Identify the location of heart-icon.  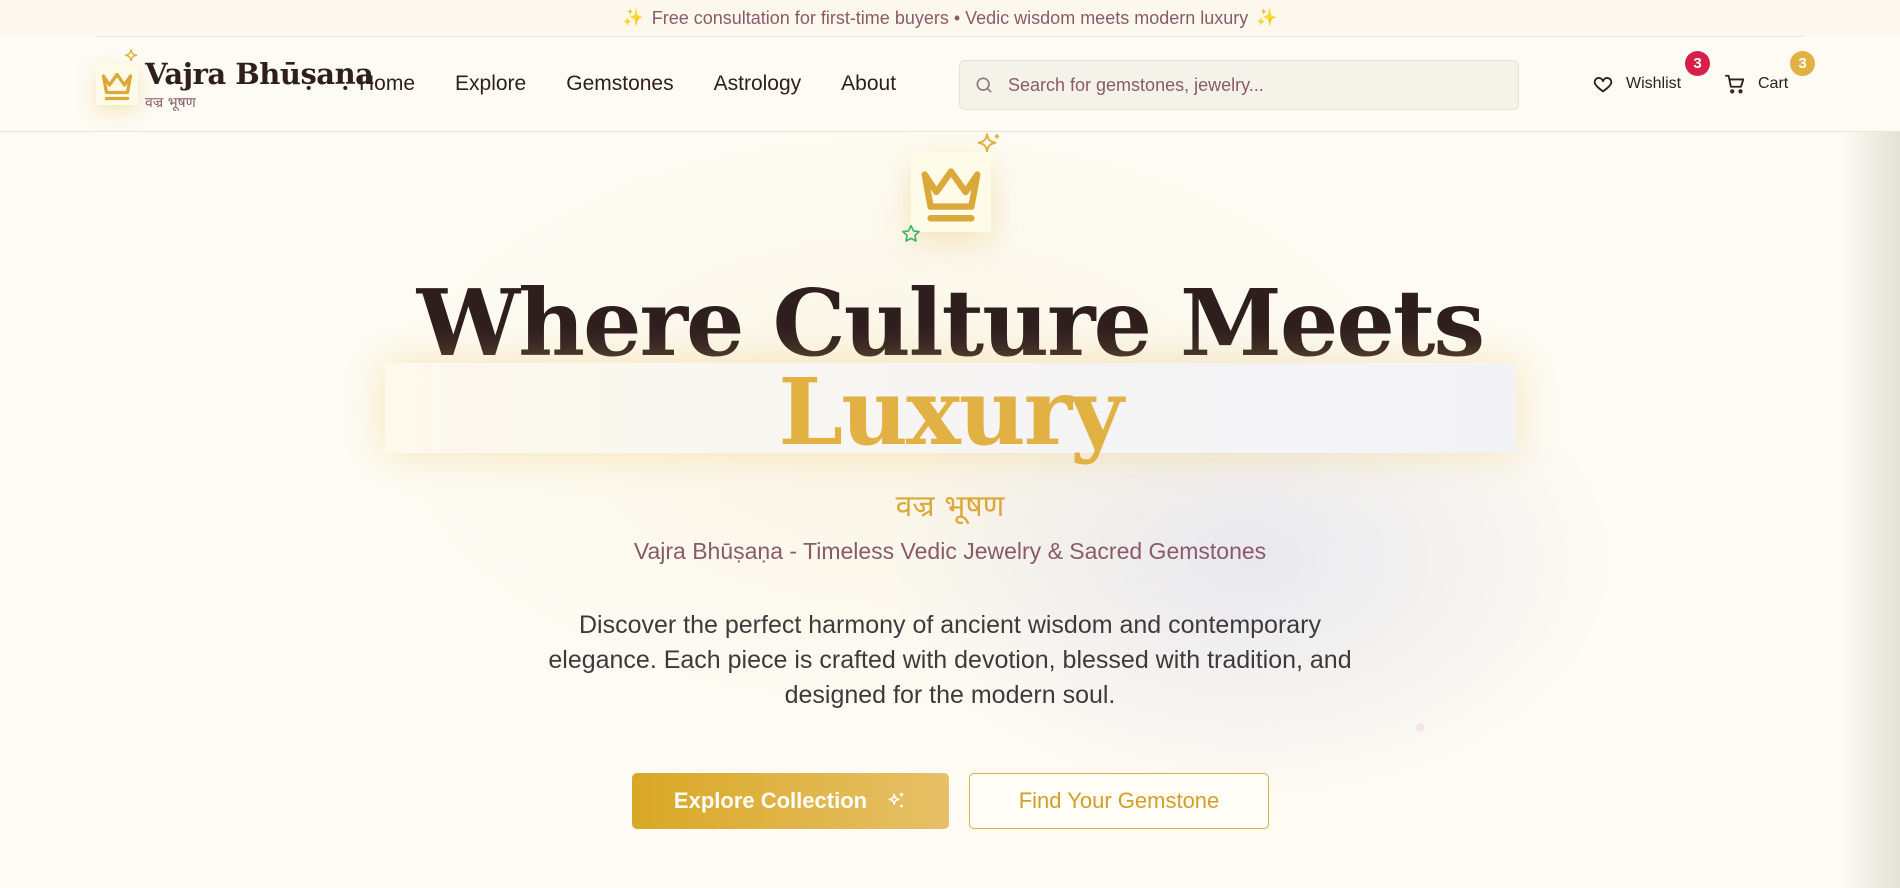
(1603, 85).